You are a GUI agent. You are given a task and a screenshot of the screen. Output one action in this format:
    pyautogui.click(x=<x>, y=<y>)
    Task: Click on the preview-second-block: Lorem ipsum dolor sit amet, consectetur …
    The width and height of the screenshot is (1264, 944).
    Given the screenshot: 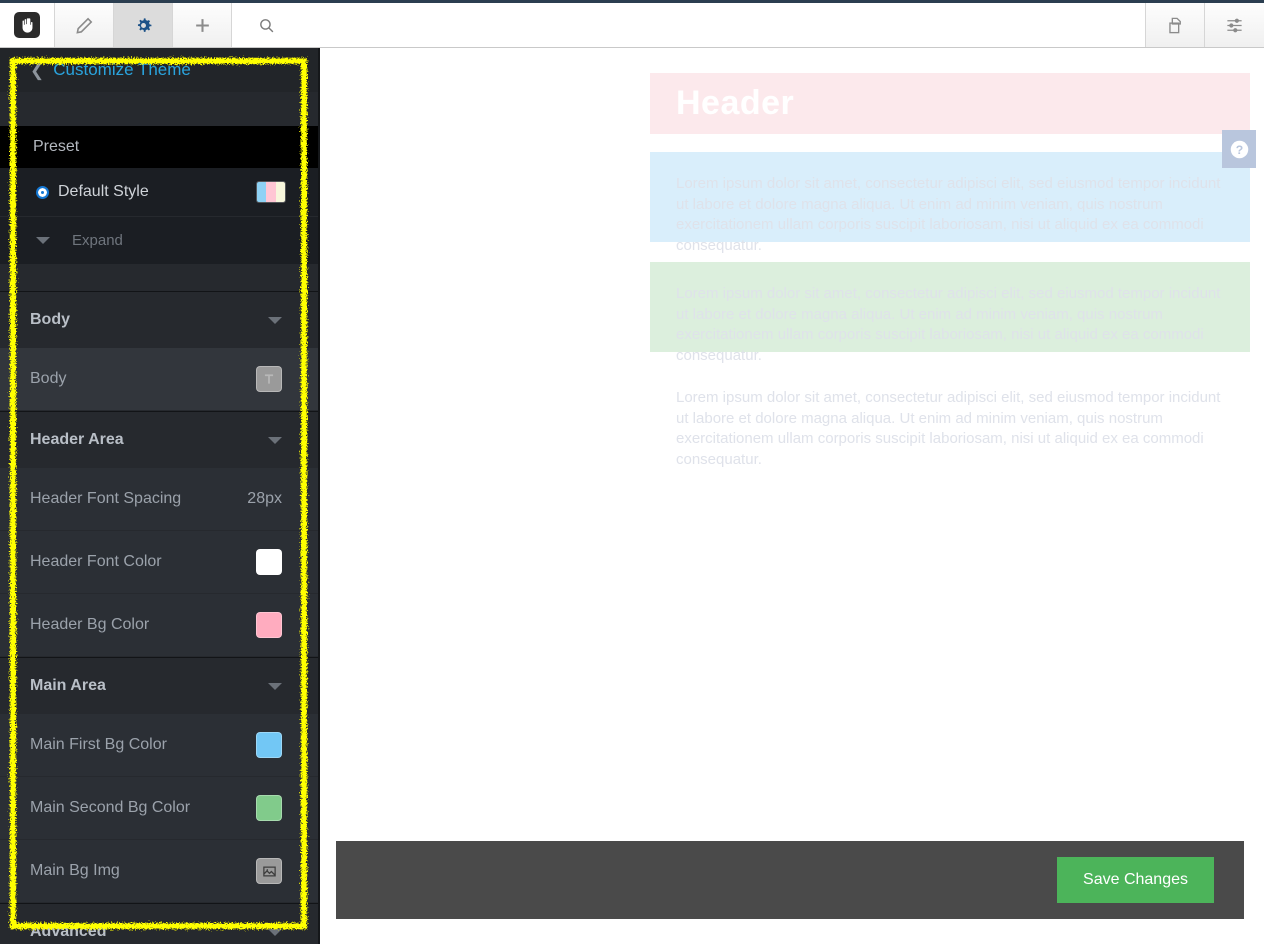 What is the action you would take?
    pyautogui.click(x=950, y=313)
    